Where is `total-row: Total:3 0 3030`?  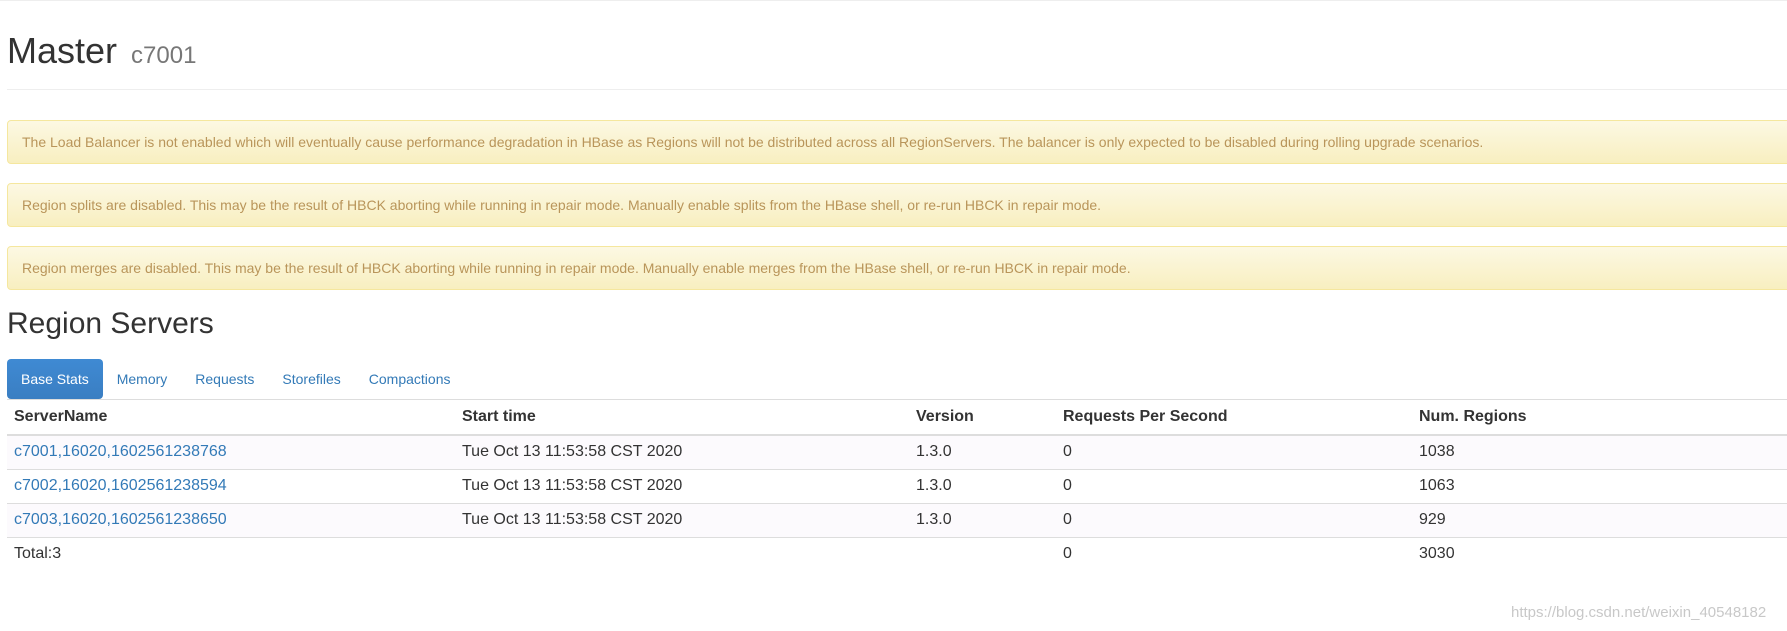
total-row: Total:3 0 3030 is located at coordinates (897, 553).